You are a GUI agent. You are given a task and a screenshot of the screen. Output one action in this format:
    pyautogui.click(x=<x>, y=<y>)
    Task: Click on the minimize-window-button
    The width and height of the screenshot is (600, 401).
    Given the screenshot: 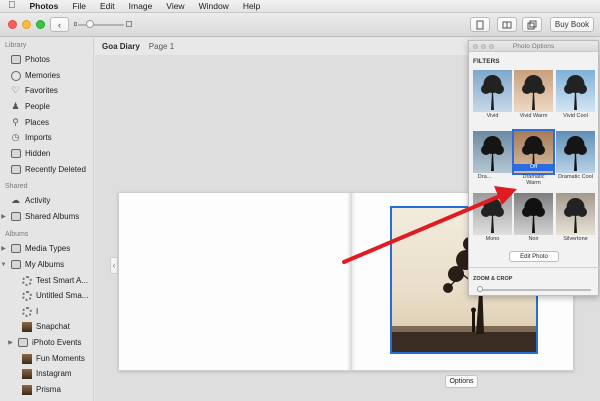 What is the action you would take?
    pyautogui.click(x=26, y=24)
    